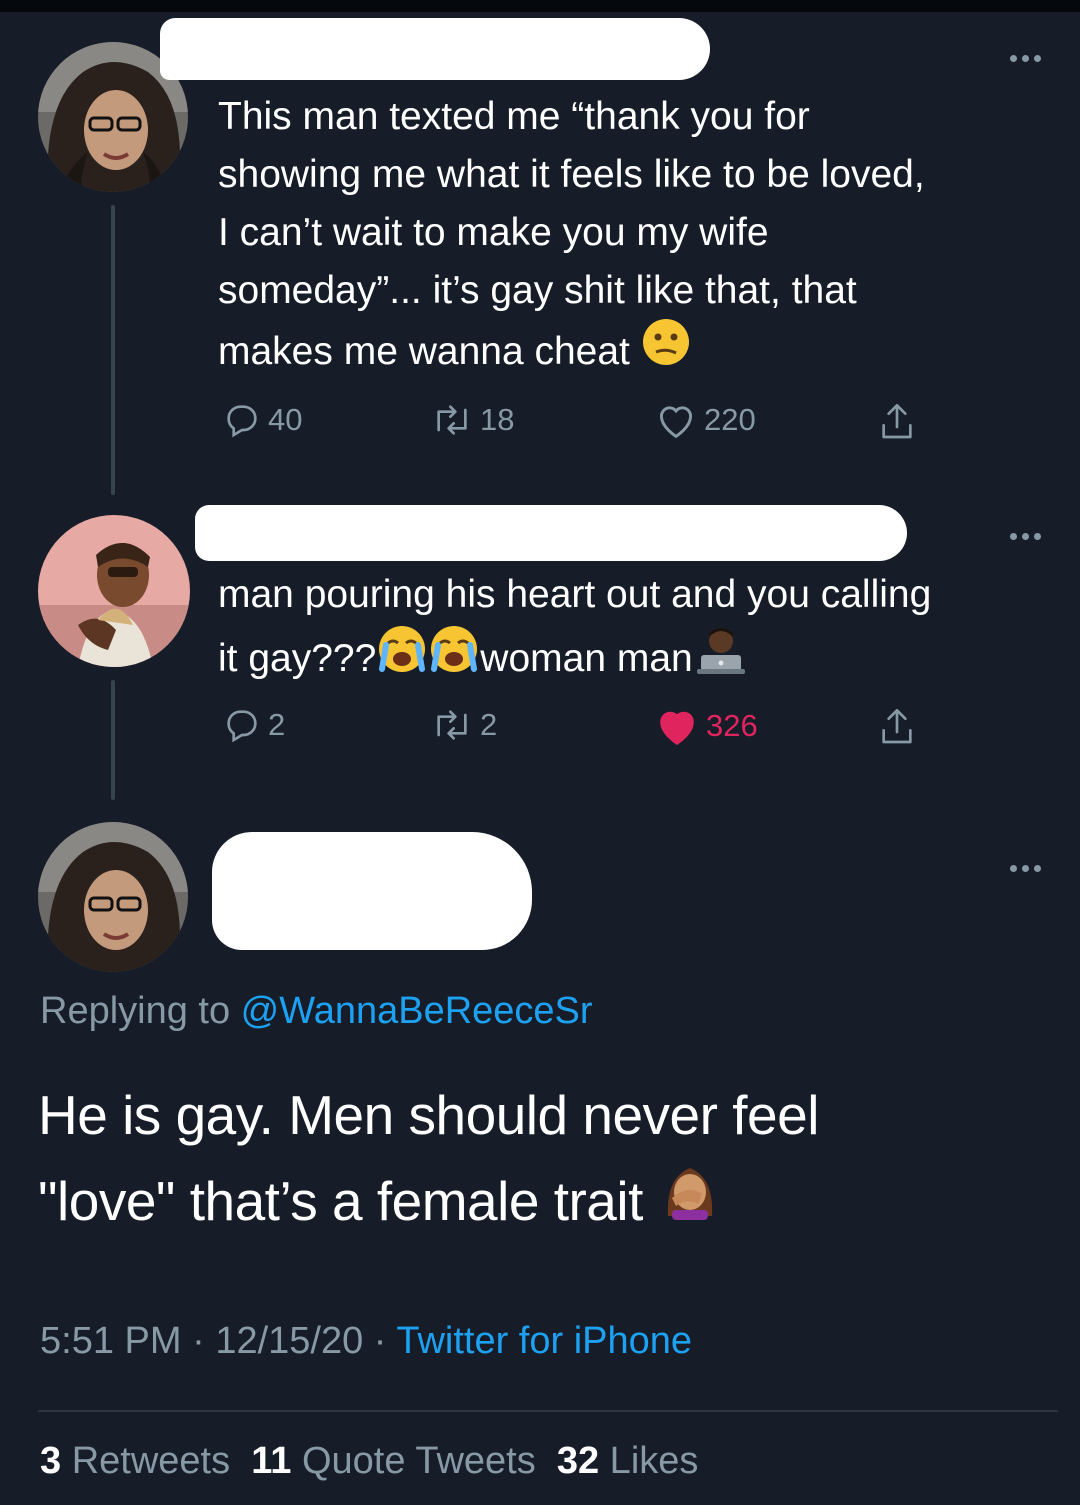 The image size is (1080, 1505). I want to click on tweet-metadata: 5:51 PM · 12/15/20 · Twitter for iPhone, so click(366, 1341).